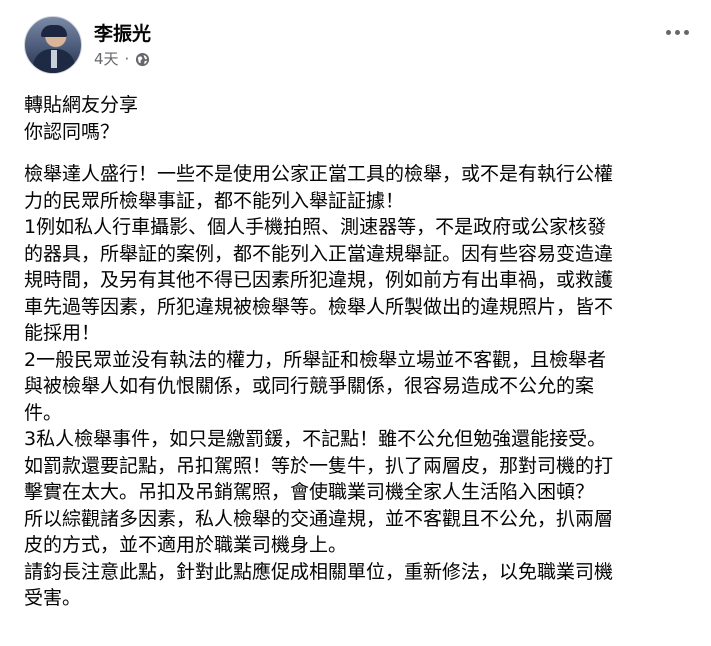 The width and height of the screenshot is (711, 646). Describe the element at coordinates (106, 59) in the screenshot. I see `post-time: 4天` at that location.